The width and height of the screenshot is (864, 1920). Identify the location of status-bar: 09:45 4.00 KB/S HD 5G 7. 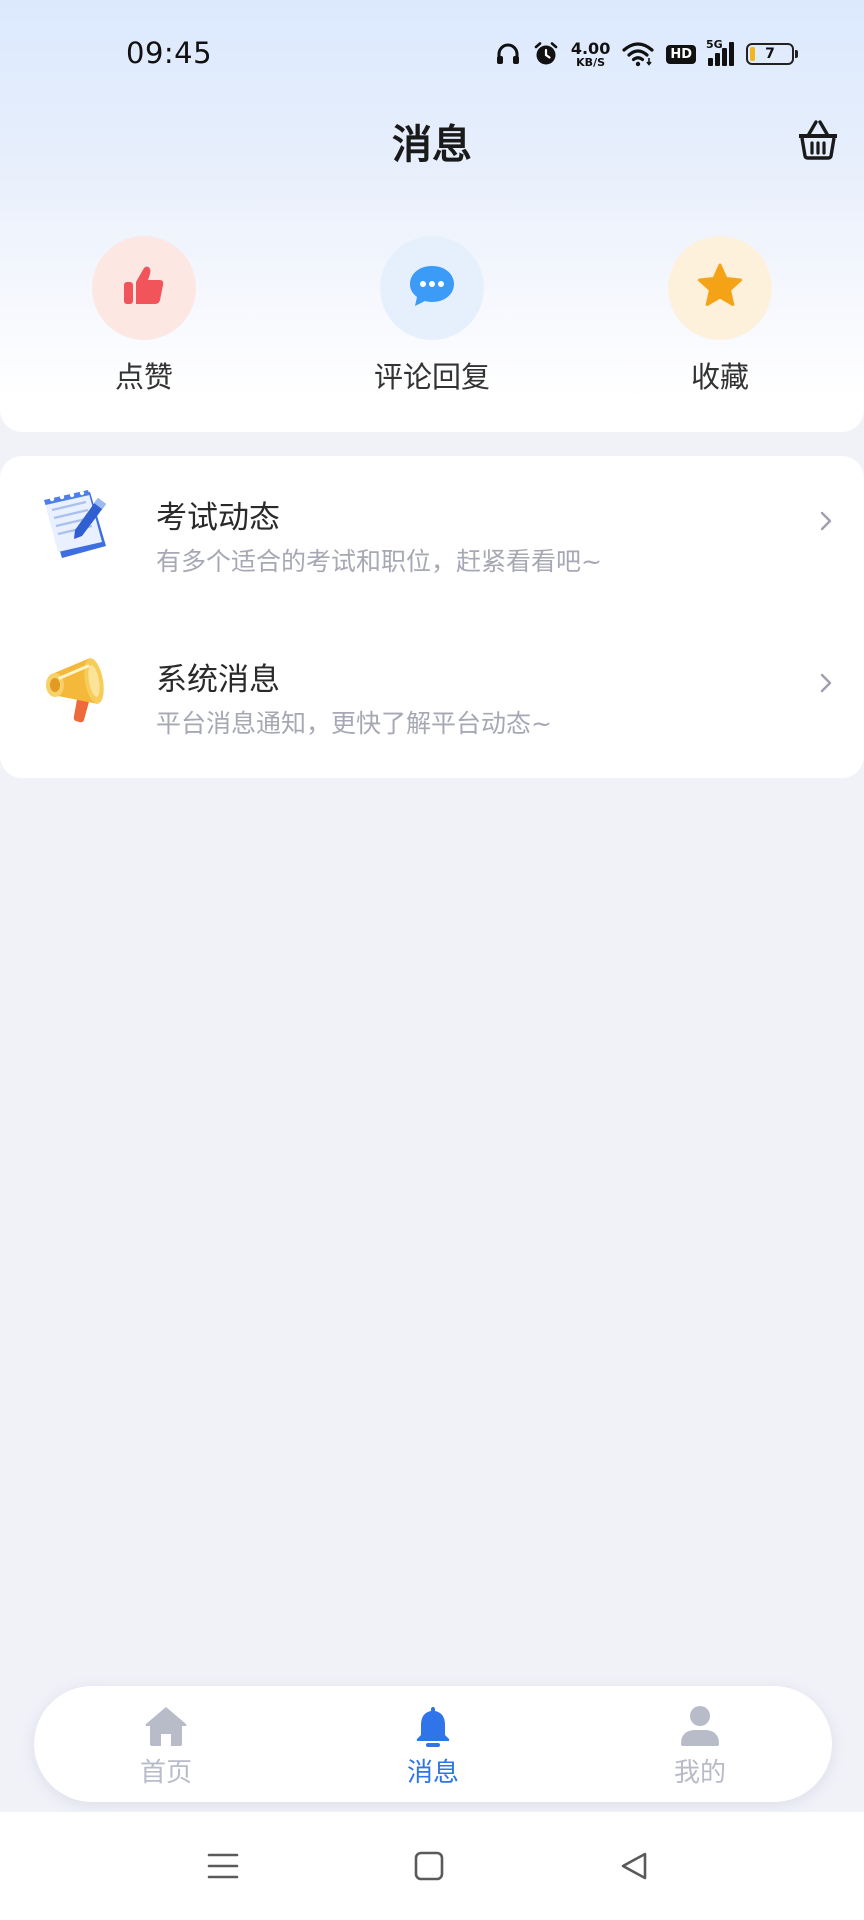
(432, 50).